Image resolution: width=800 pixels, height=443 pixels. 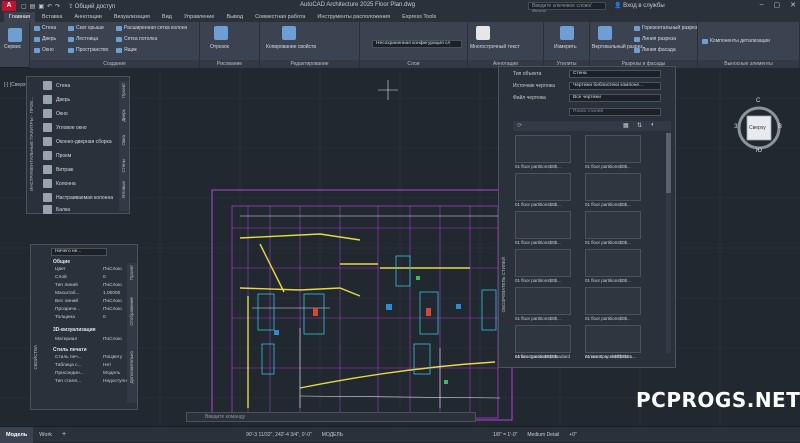 What do you see at coordinates (332, 435) in the screenshot?
I see `model-space-toggle: МОДЕЛЬ` at bounding box center [332, 435].